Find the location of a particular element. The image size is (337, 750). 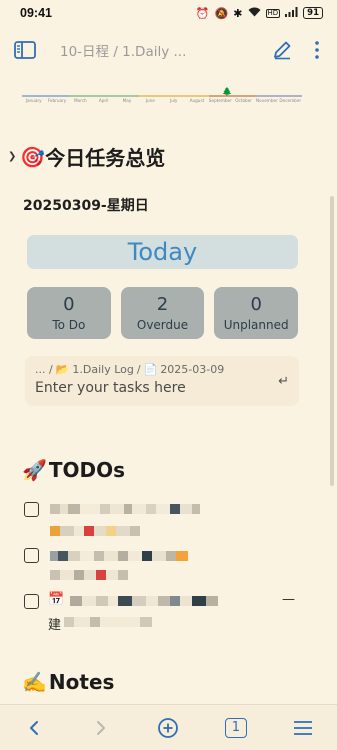

timeline-month-label: July is located at coordinates (173, 100).